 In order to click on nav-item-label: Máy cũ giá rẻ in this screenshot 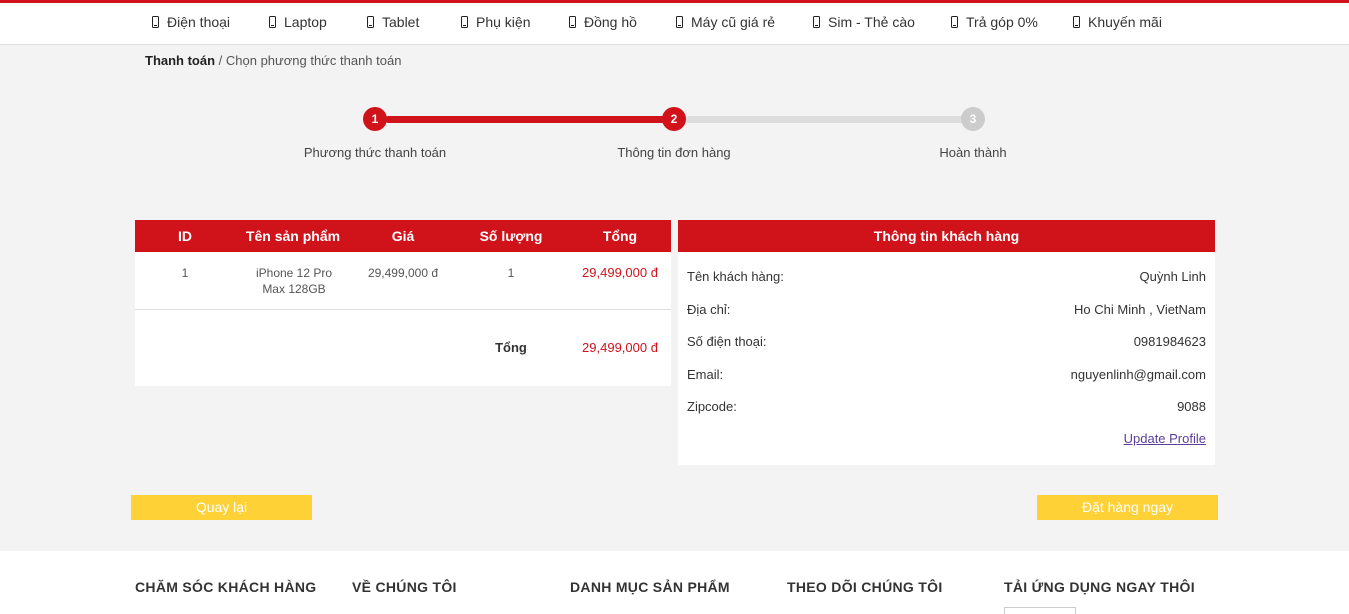, I will do `click(733, 22)`.